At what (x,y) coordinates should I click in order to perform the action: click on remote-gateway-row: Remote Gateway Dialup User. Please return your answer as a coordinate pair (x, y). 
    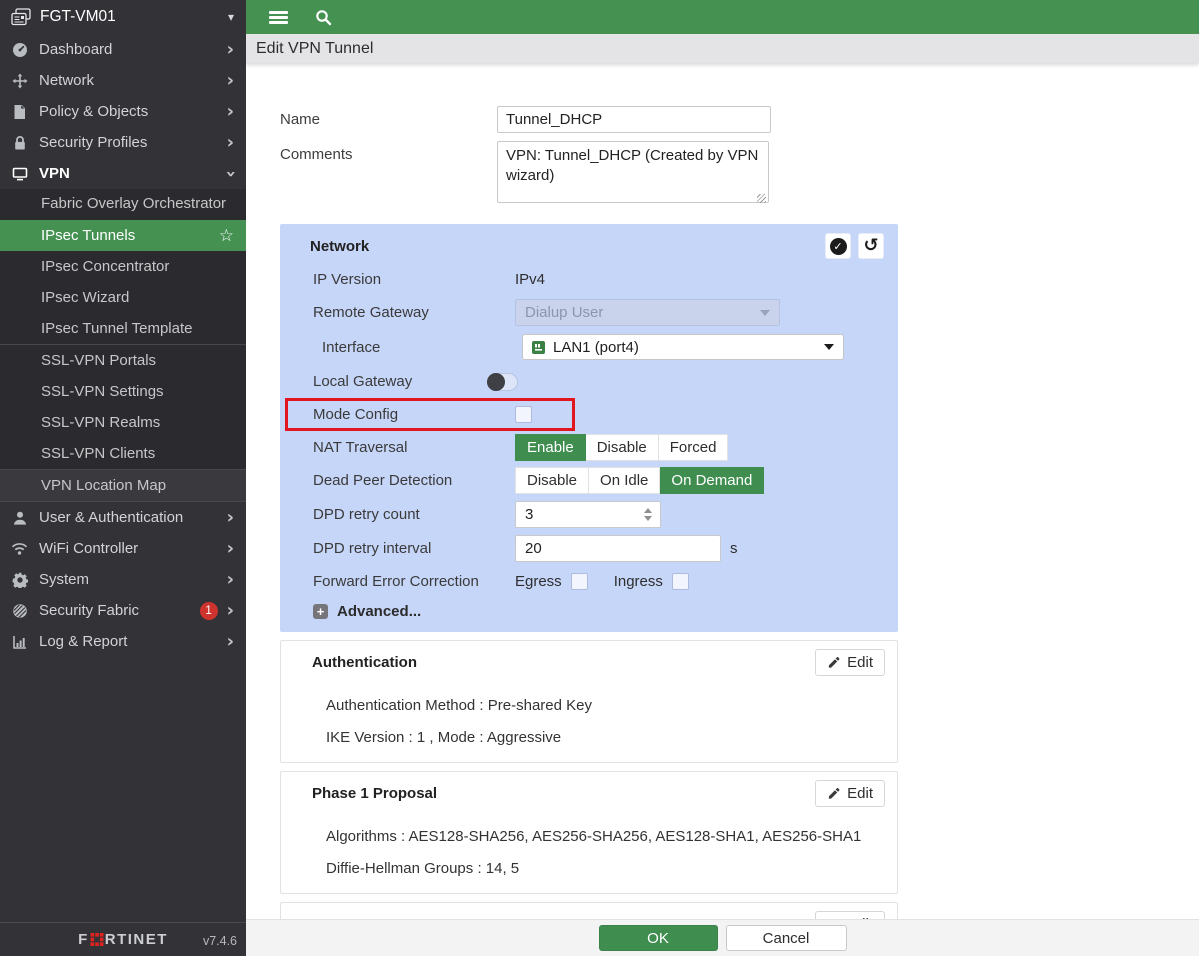
    Looking at the image, I should click on (589, 312).